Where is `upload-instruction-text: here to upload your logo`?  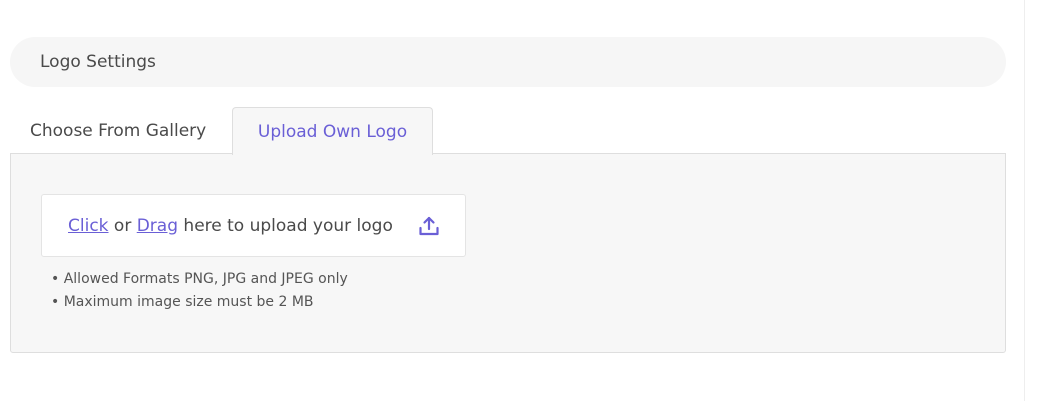
upload-instruction-text: here to upload your logo is located at coordinates (288, 225).